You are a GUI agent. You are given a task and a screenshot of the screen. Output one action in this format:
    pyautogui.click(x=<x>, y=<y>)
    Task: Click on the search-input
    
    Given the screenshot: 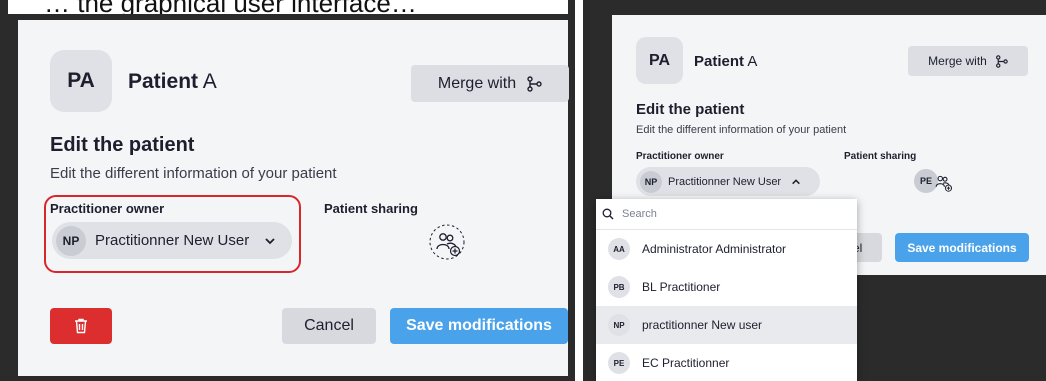 What is the action you would take?
    pyautogui.click(x=722, y=214)
    